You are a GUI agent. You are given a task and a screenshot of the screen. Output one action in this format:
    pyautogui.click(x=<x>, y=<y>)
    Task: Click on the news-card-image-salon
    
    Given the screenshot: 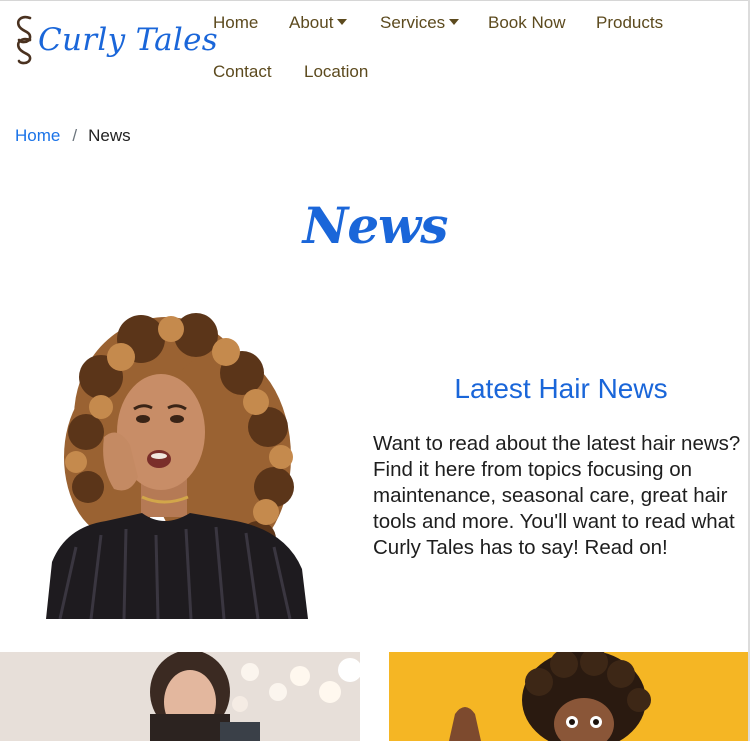 What is the action you would take?
    pyautogui.click(x=180, y=696)
    